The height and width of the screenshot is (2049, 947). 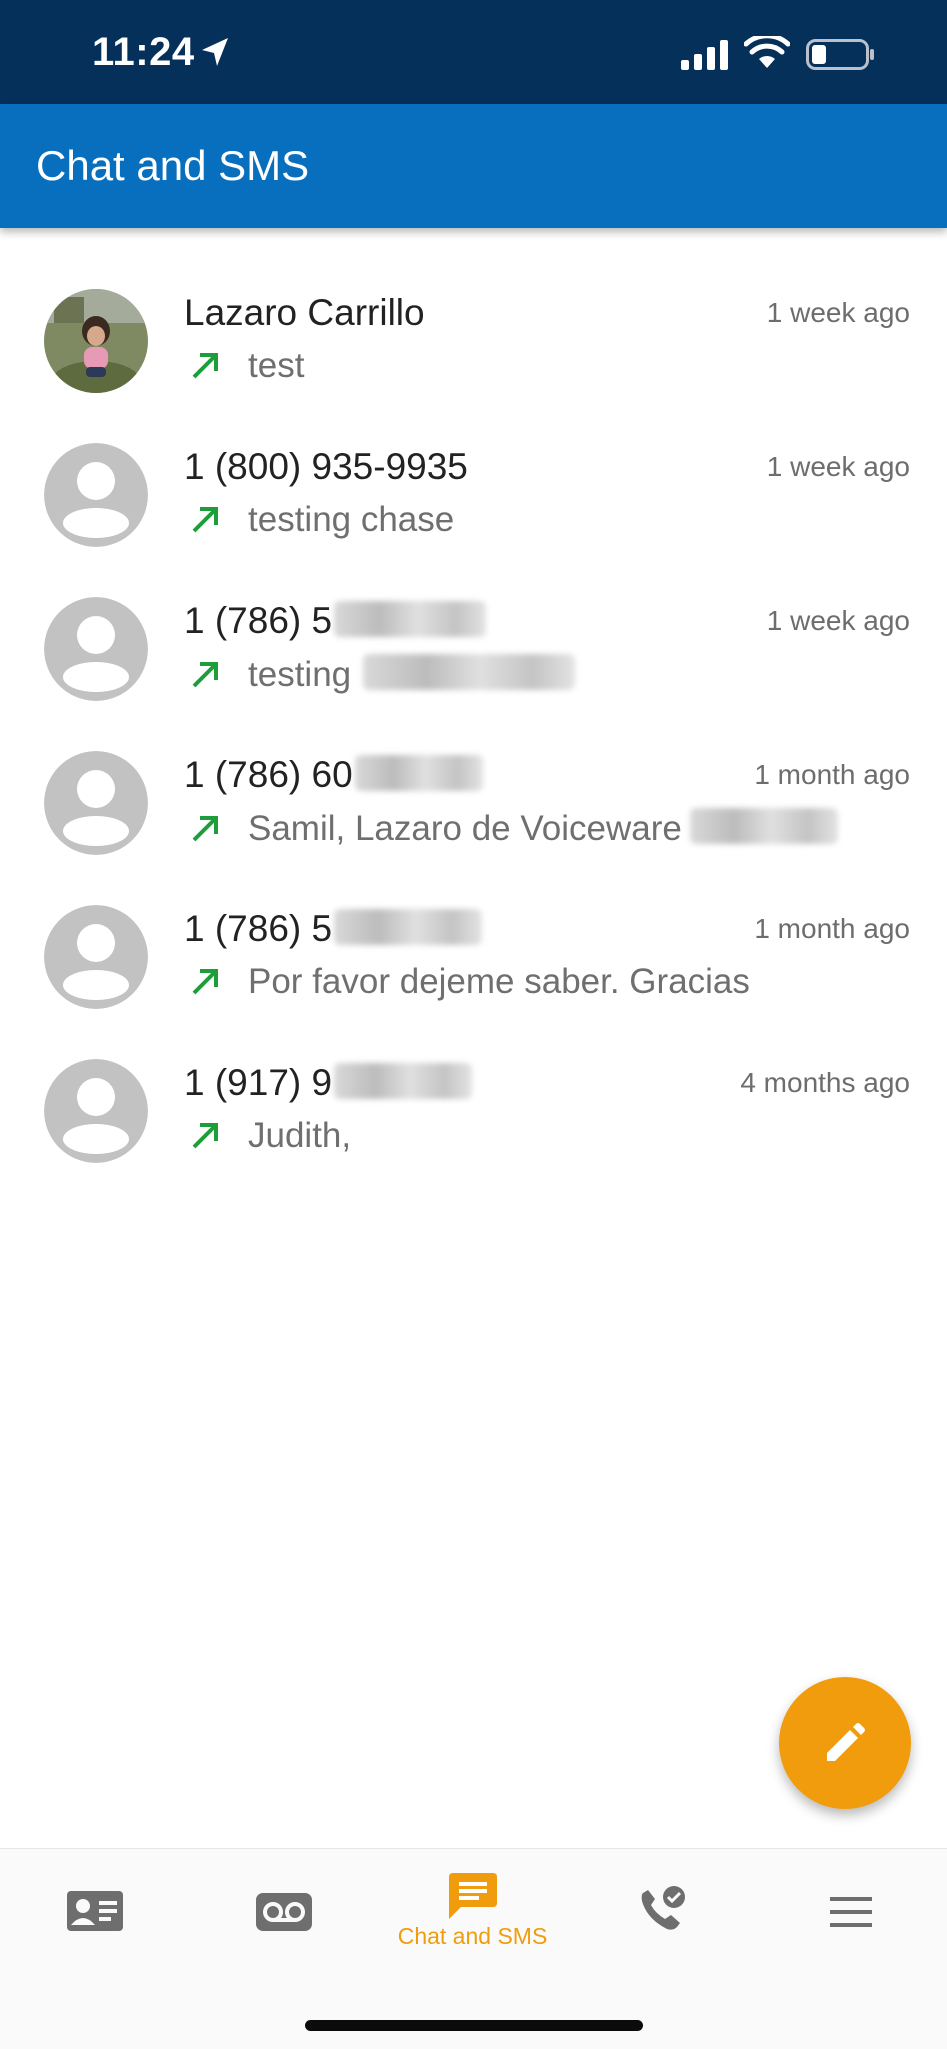 What do you see at coordinates (825, 1082) in the screenshot?
I see `message-time: 4 months ago` at bounding box center [825, 1082].